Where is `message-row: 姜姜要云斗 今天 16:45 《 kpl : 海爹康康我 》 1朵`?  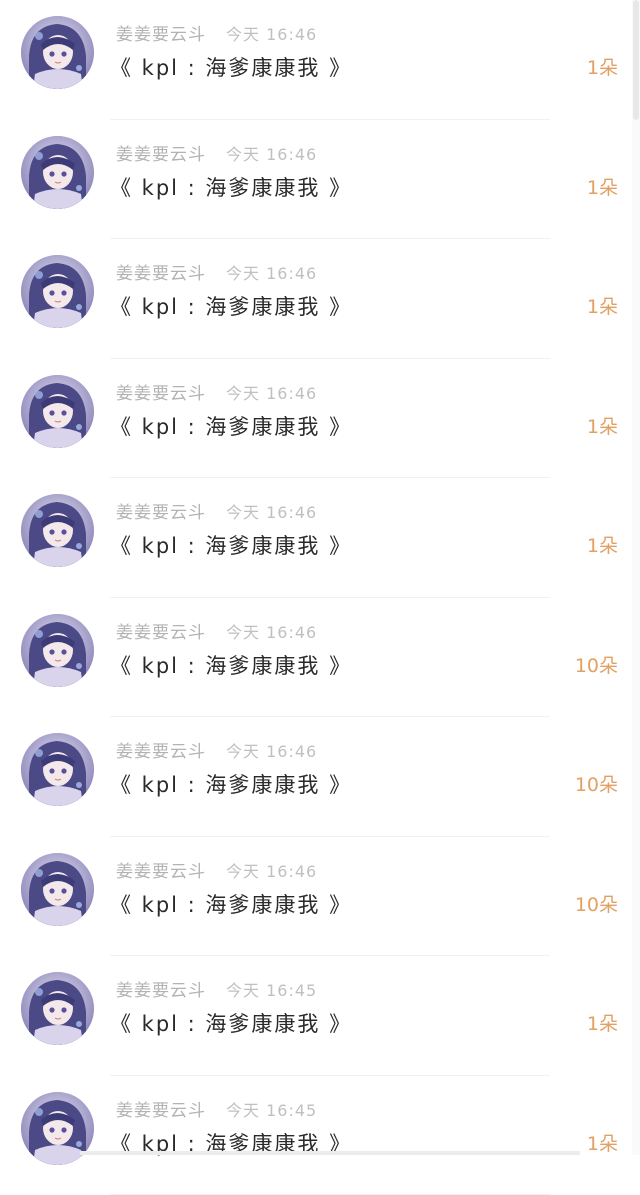 message-row: 姜姜要云斗 今天 16:45 《 kpl : 海爹康康我 》 1朵 is located at coordinates (320, 1016).